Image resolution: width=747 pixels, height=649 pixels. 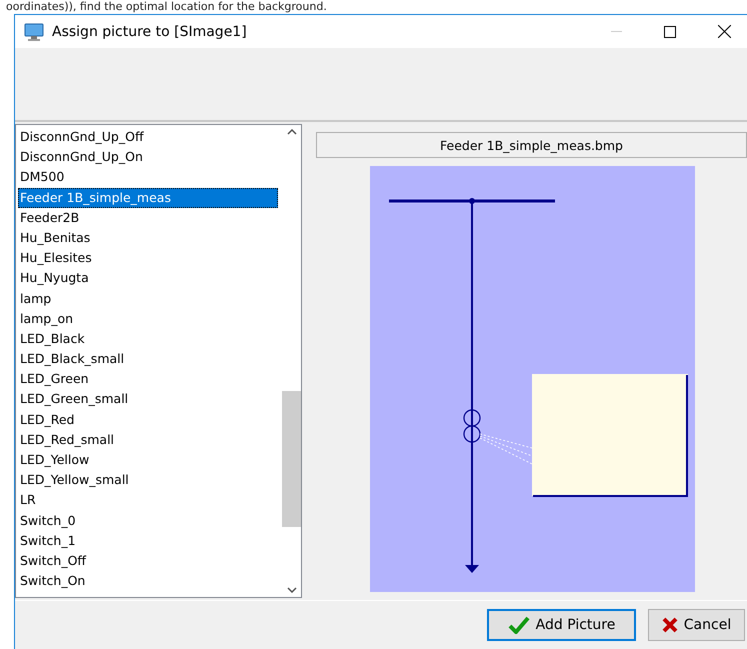 I want to click on list-item: Hu_Elesites, so click(x=148, y=258).